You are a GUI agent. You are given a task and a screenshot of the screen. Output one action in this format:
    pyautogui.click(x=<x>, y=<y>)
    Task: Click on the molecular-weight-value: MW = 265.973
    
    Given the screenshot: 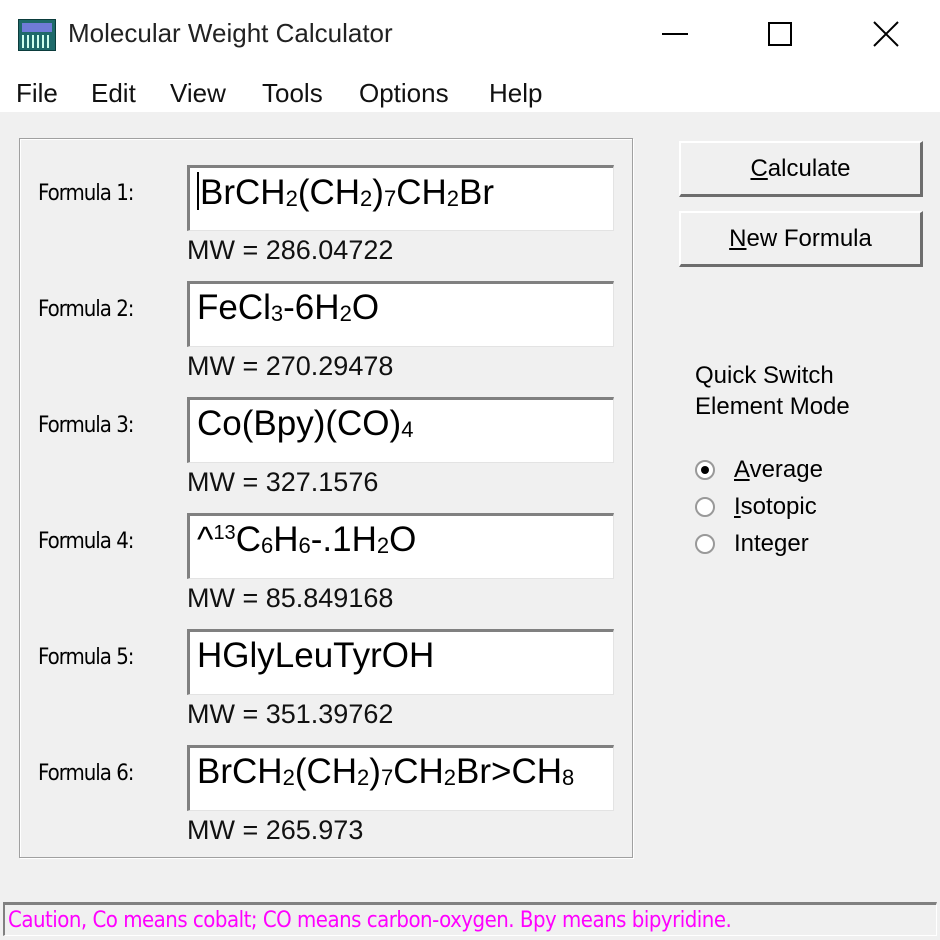 What is the action you would take?
    pyautogui.click(x=275, y=830)
    